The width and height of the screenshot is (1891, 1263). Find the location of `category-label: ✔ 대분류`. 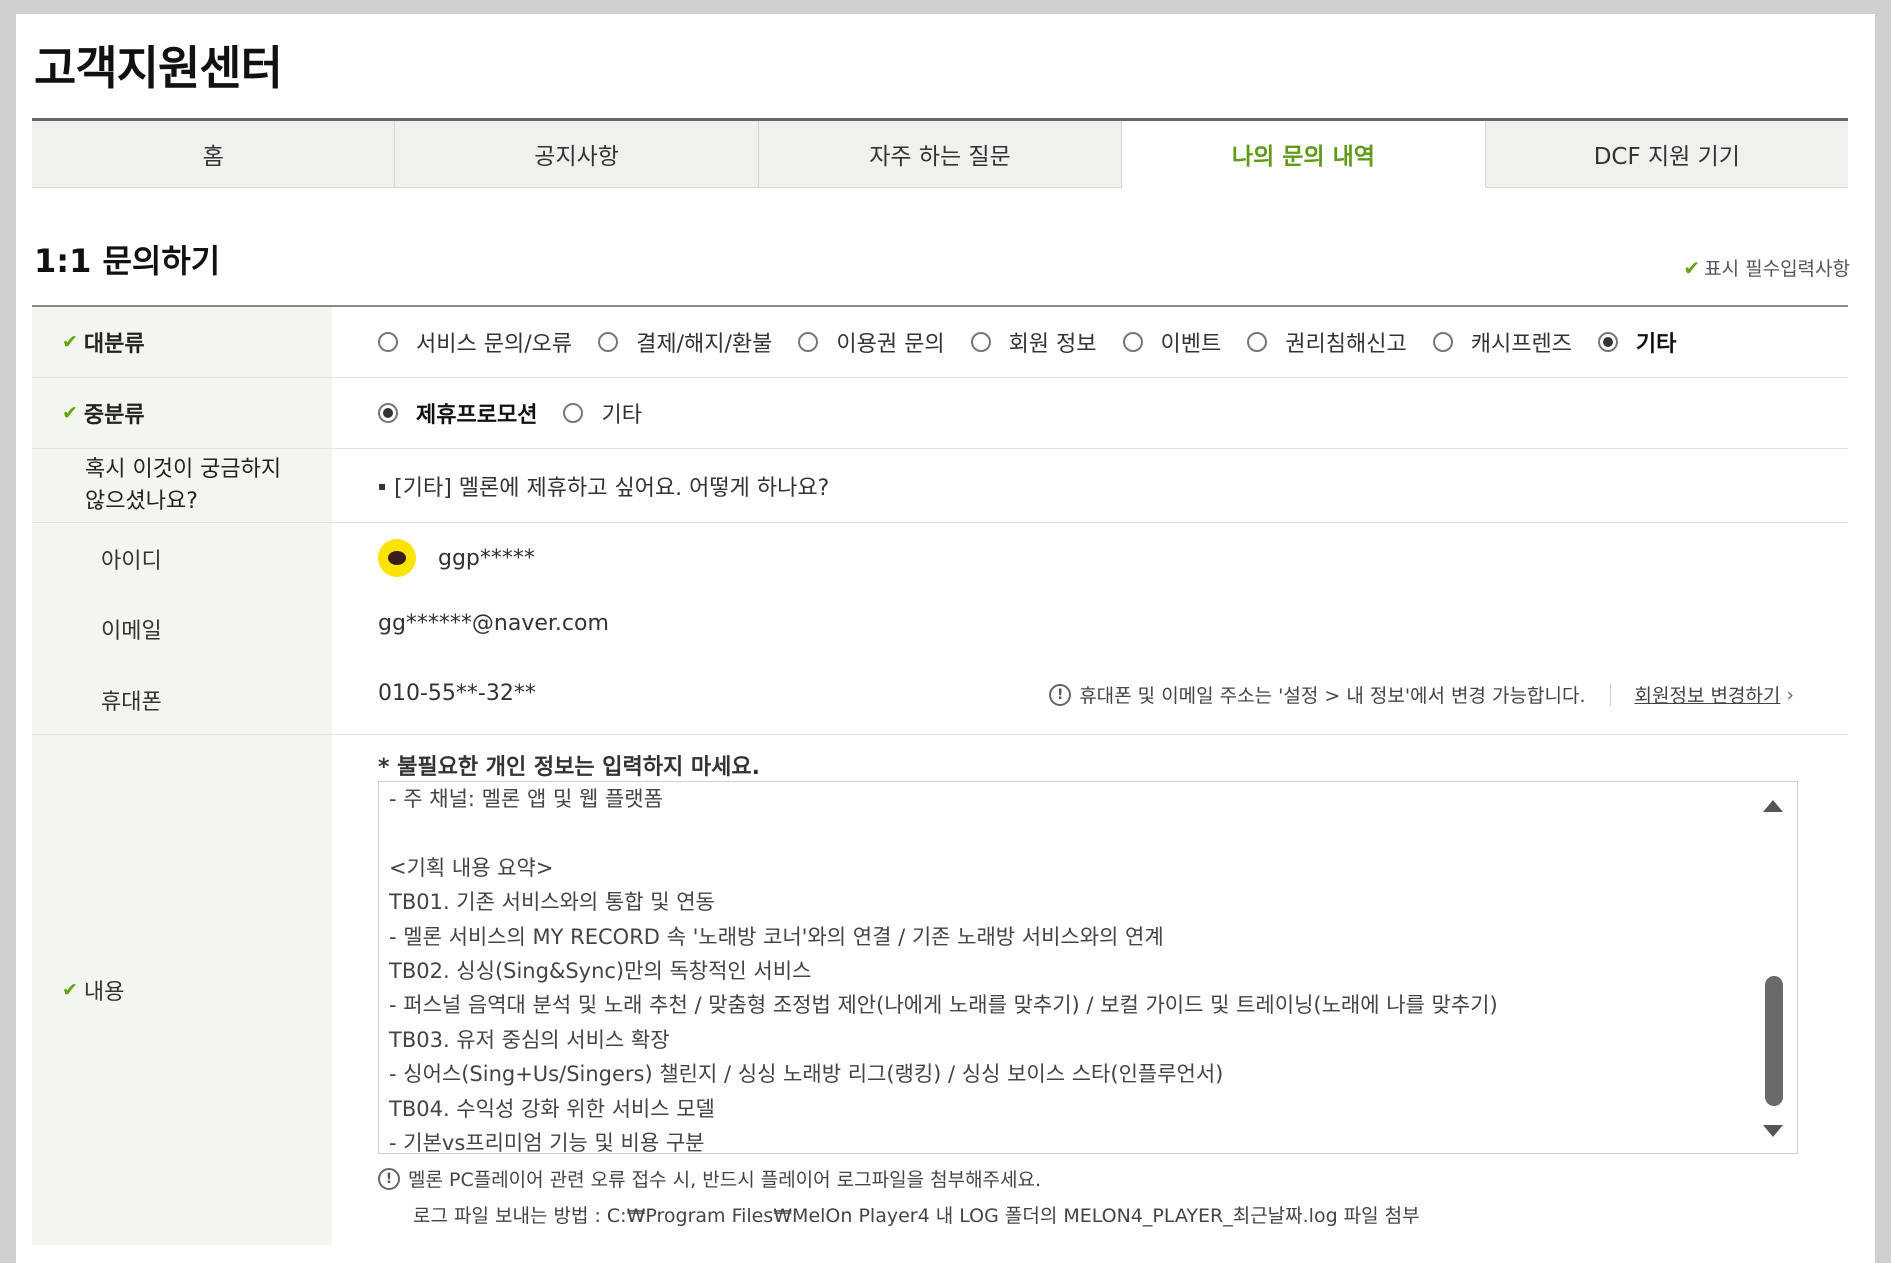

category-label: ✔ 대분류 is located at coordinates (182, 342).